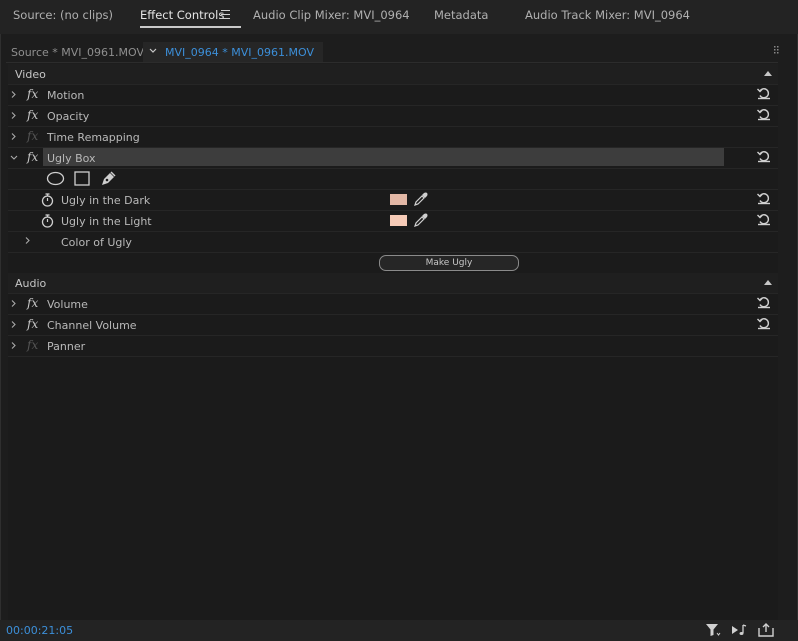  I want to click on tab-audio-track-mixer: Audio Track Mixer: MVI_0964, so click(607, 17).